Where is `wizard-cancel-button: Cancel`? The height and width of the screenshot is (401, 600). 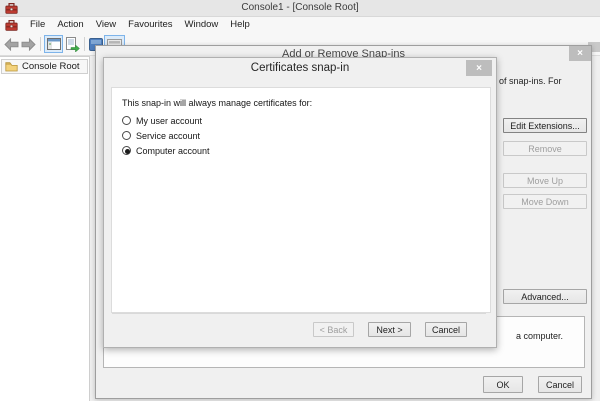 wizard-cancel-button: Cancel is located at coordinates (446, 329).